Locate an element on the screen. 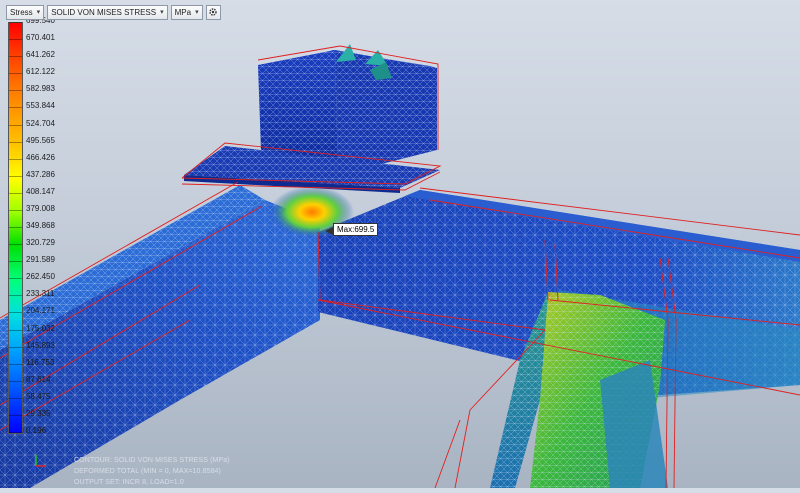 The height and width of the screenshot is (493, 800). legend-tick-label: 612.122 is located at coordinates (40, 72).